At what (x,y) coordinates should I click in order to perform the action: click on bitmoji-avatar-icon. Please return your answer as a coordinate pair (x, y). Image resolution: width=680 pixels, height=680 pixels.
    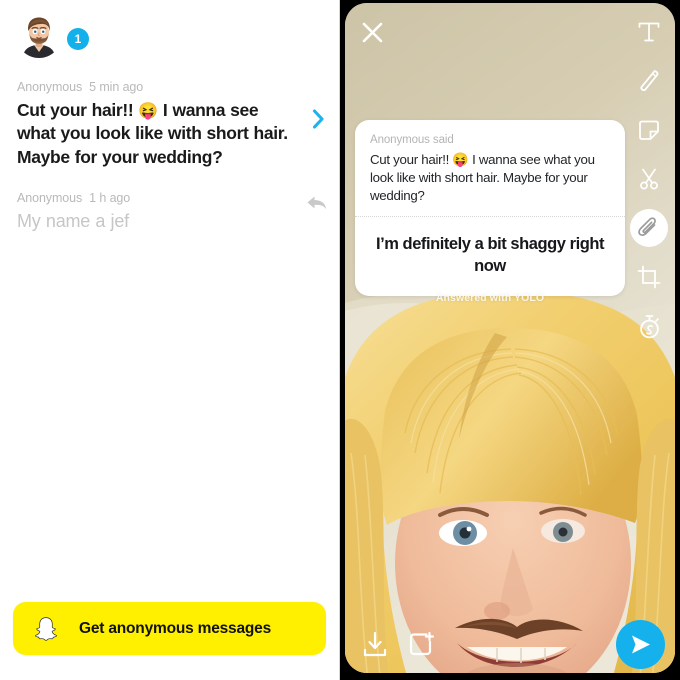
    Looking at the image, I should click on (39, 35).